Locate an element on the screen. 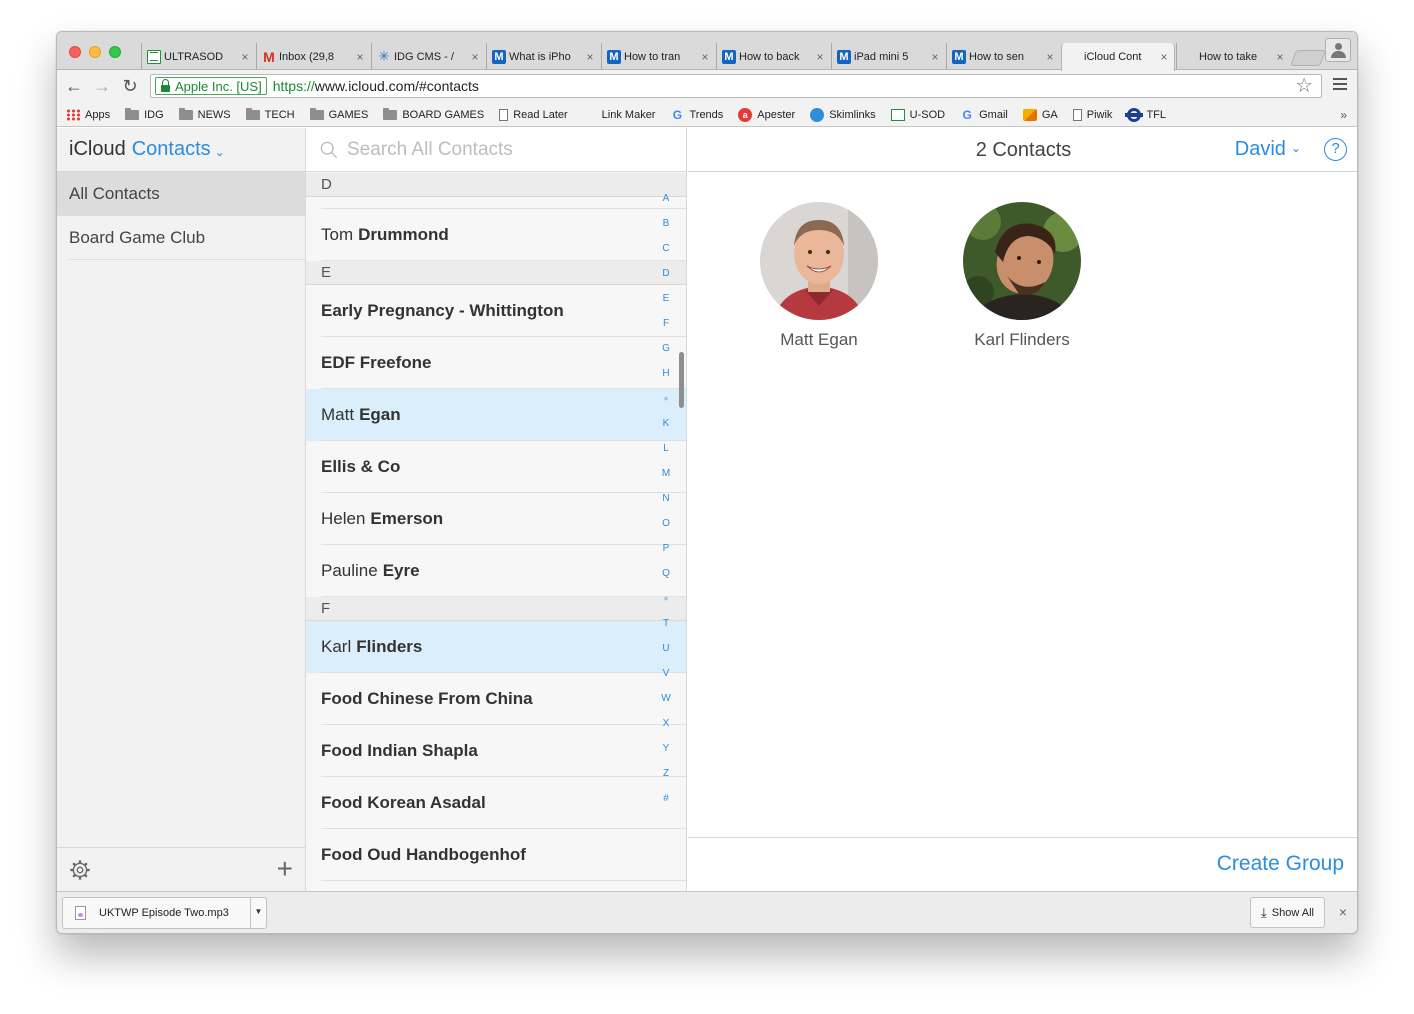 The width and height of the screenshot is (1414, 1014). bookmark-item: BOARD GAMES is located at coordinates (433, 114).